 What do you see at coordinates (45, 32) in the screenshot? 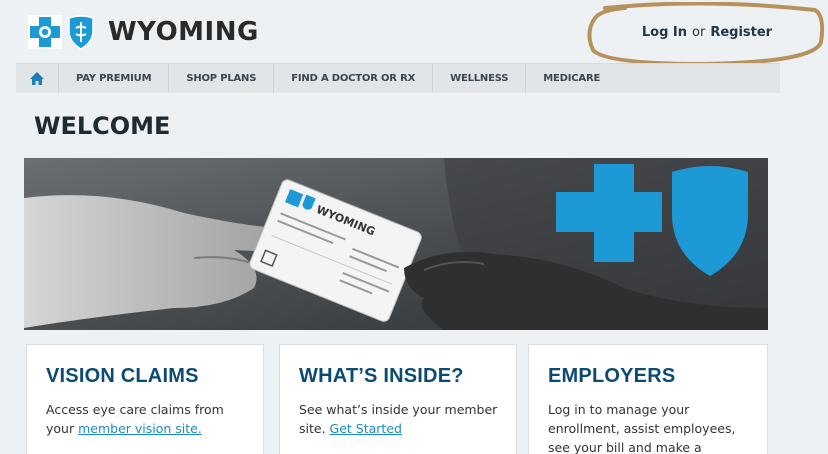
I see `blue-cross-icon` at bounding box center [45, 32].